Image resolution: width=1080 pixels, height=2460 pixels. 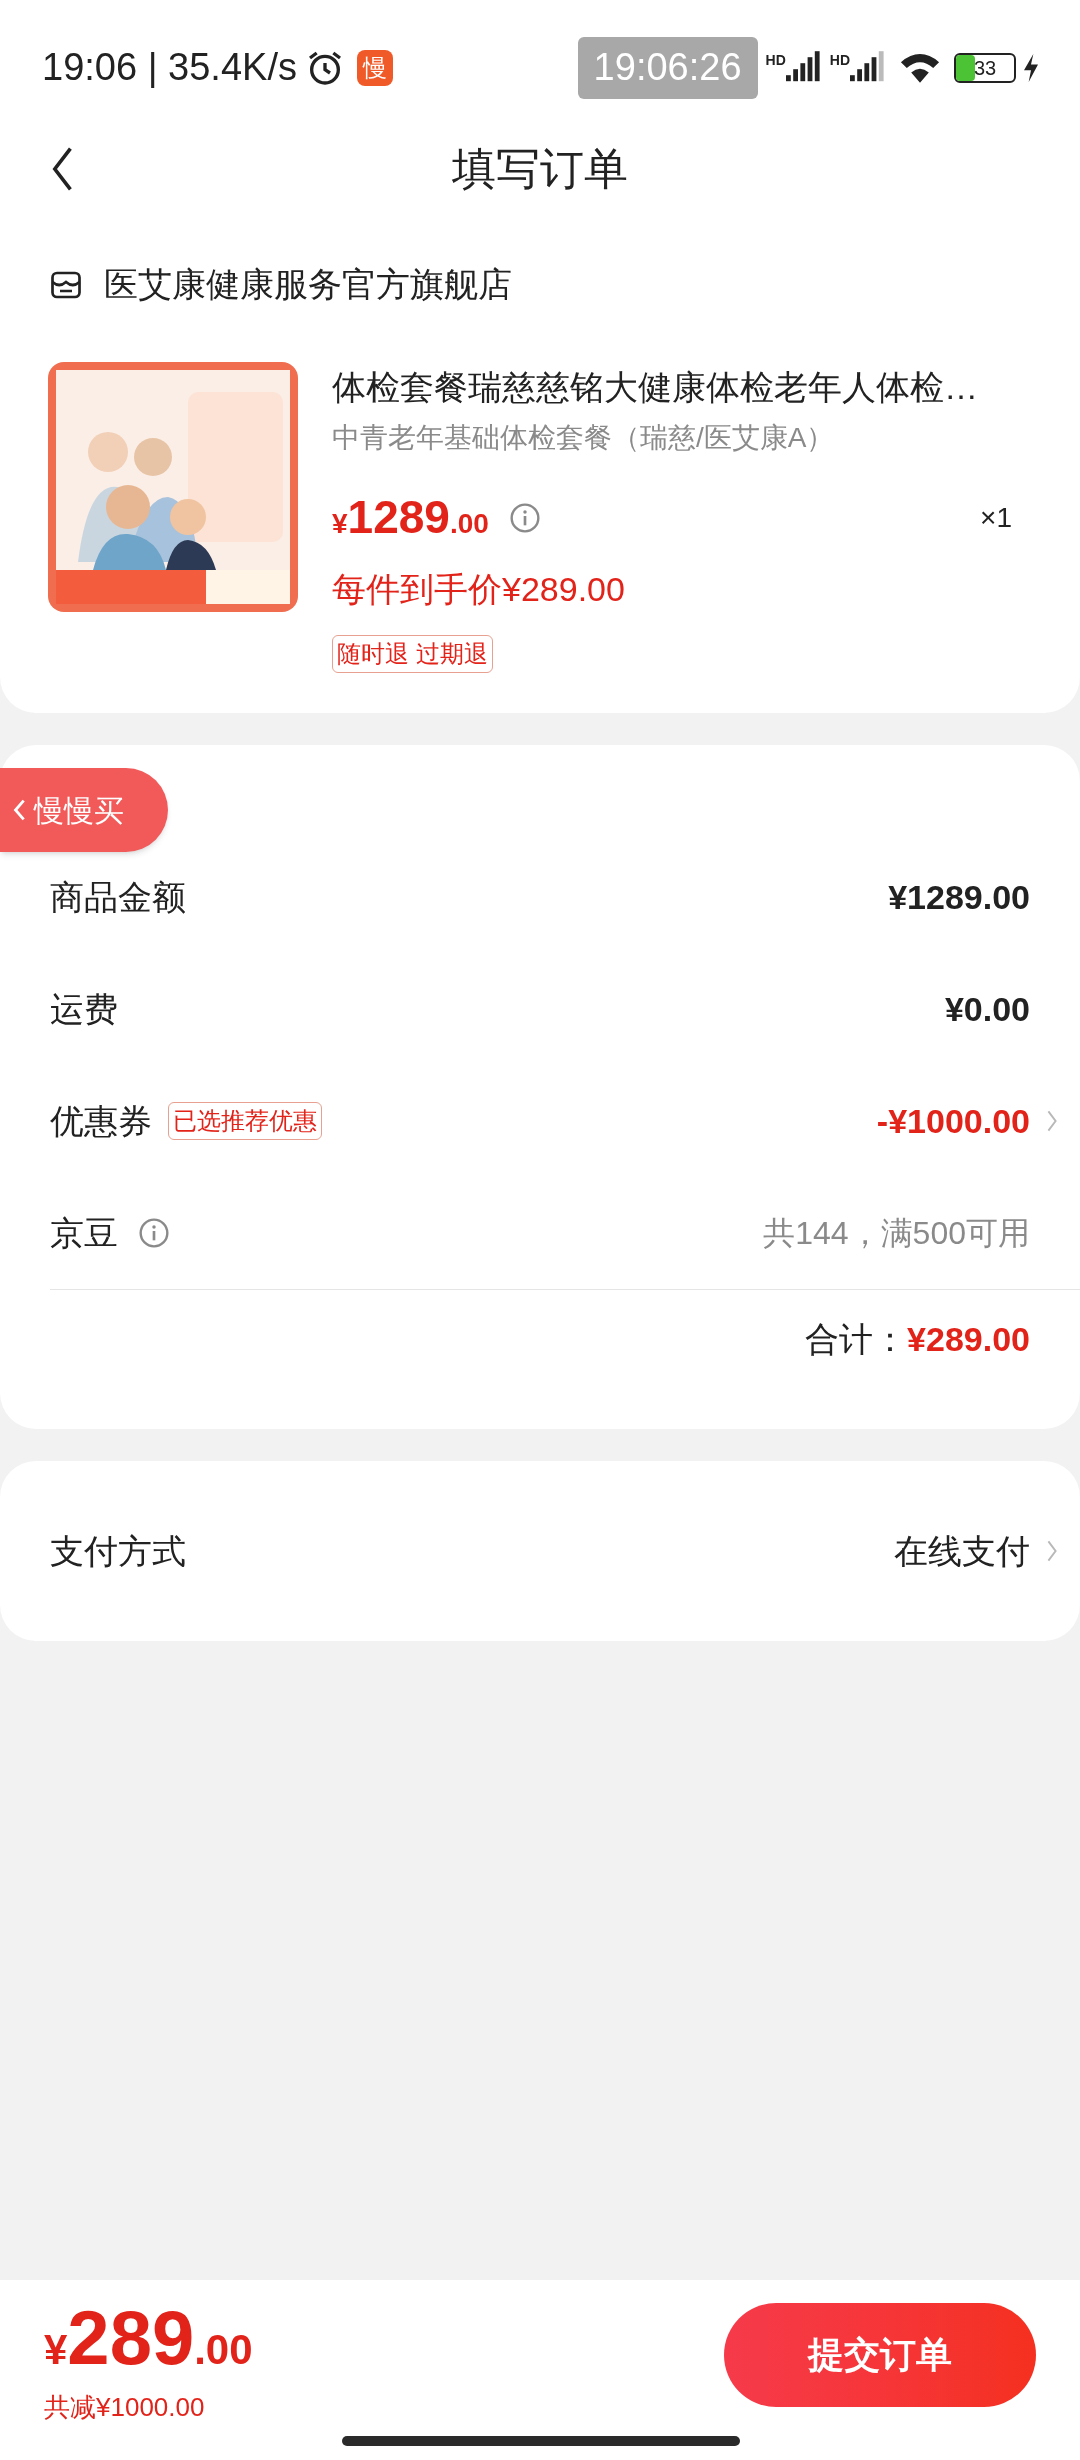 What do you see at coordinates (101, 1121) in the screenshot?
I see `fee-label: 优惠券` at bounding box center [101, 1121].